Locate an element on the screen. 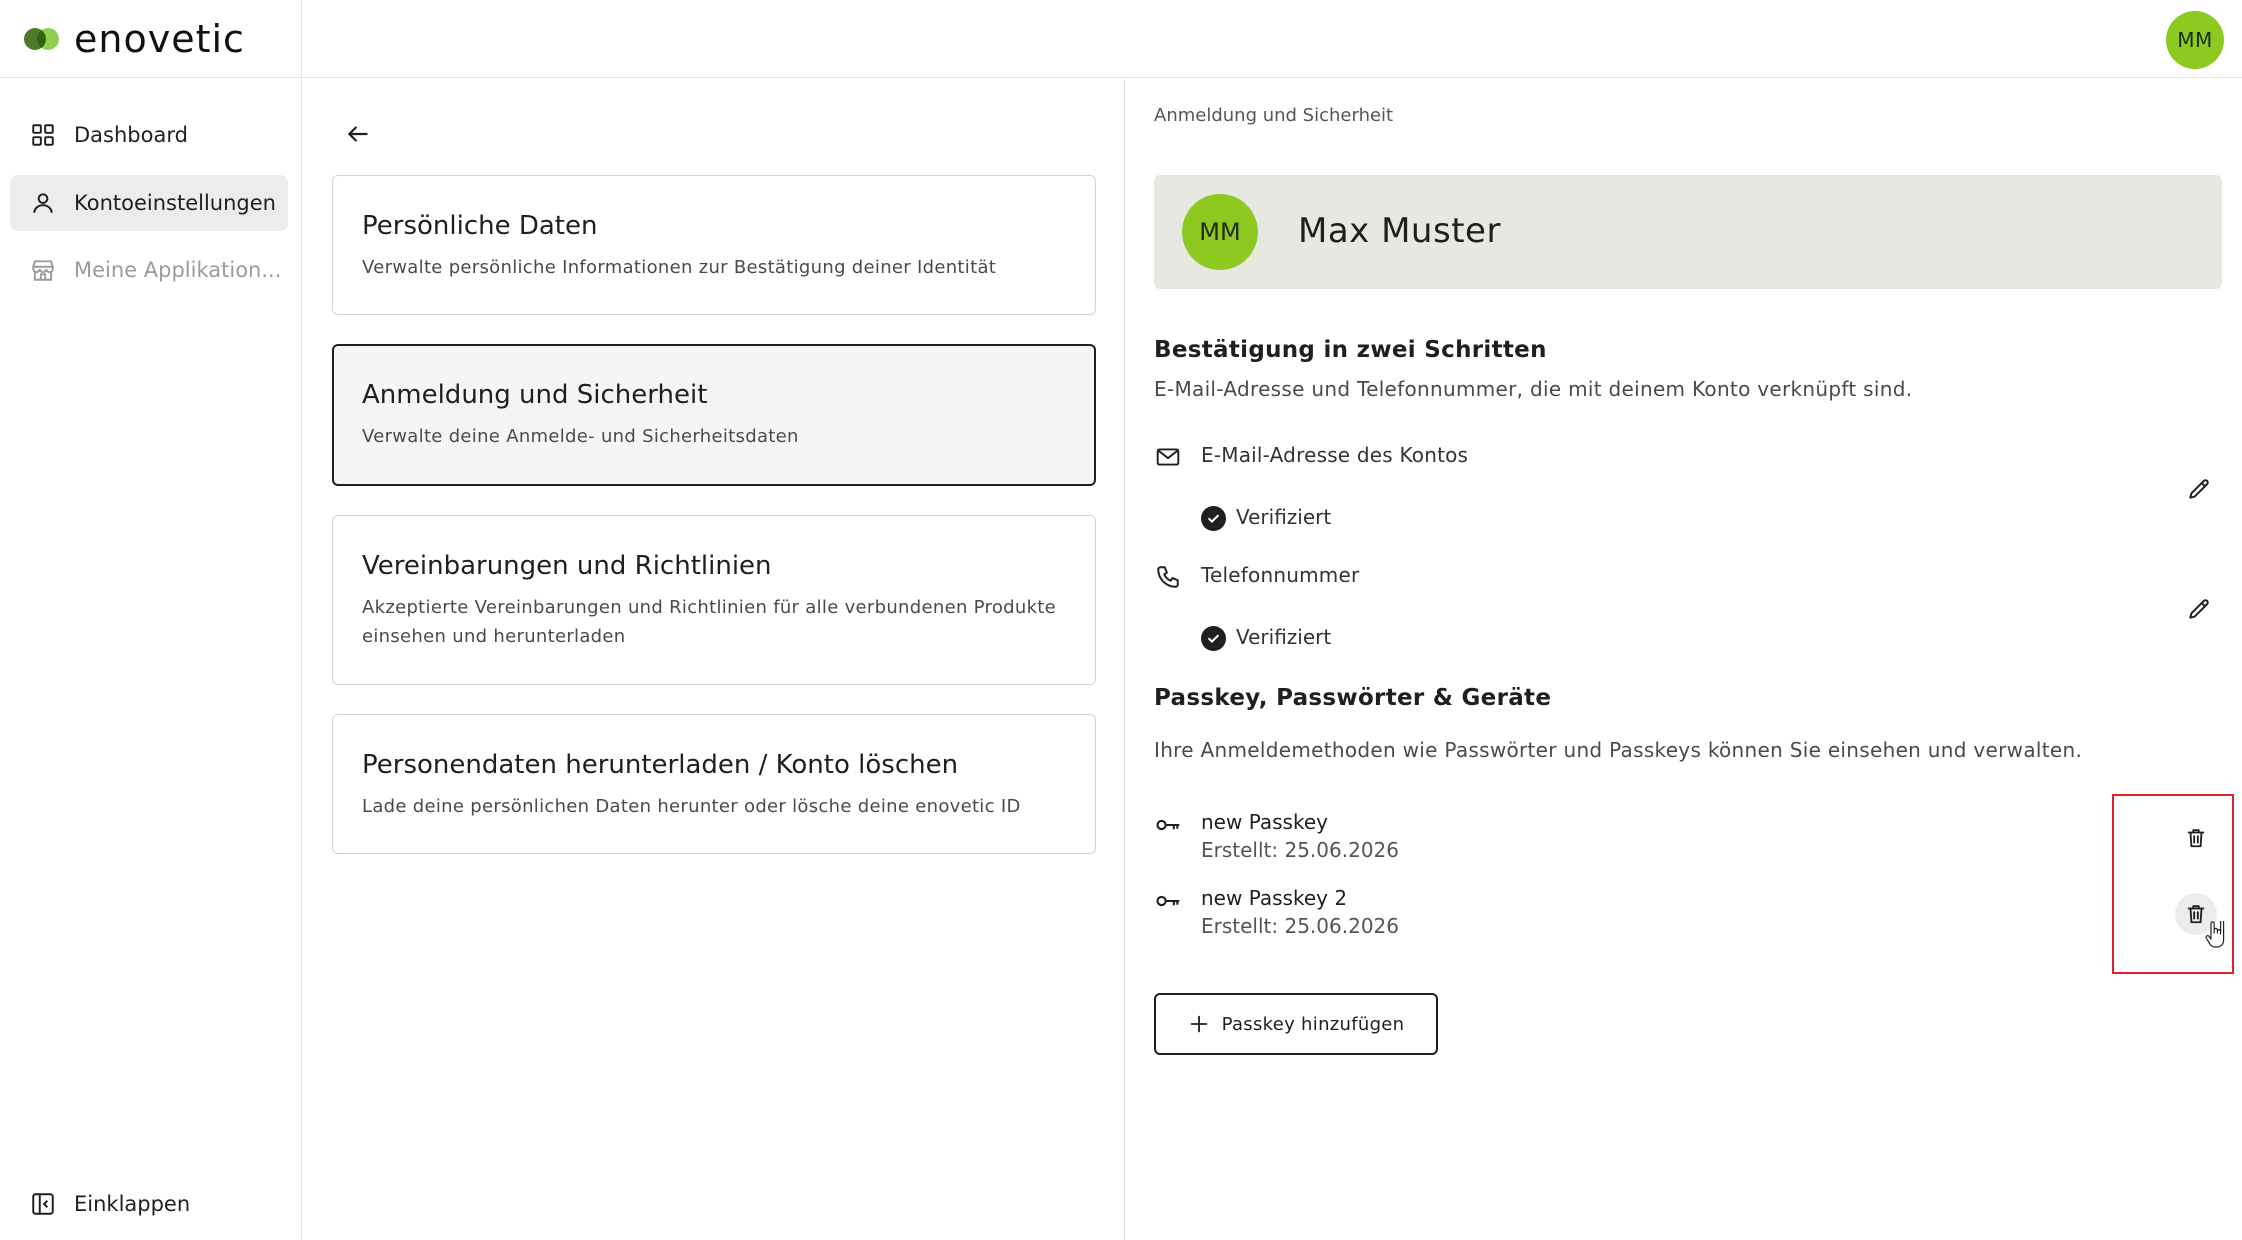 The image size is (2242, 1240). sidebar-collapse-icon is located at coordinates (43, 1204).